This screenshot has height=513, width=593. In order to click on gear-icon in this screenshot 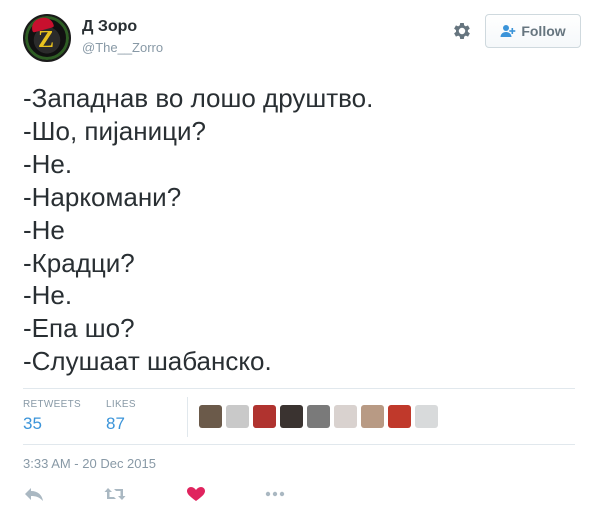, I will do `click(462, 31)`.